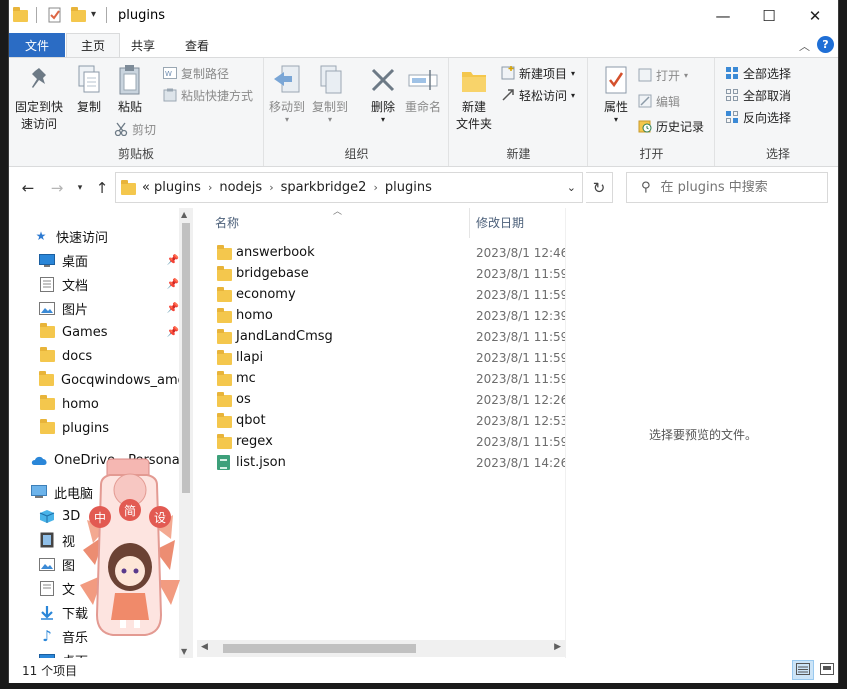 This screenshot has height=689, width=847. What do you see at coordinates (382, 357) in the screenshot?
I see `file-row: llapi 2023/8/1 11:59` at bounding box center [382, 357].